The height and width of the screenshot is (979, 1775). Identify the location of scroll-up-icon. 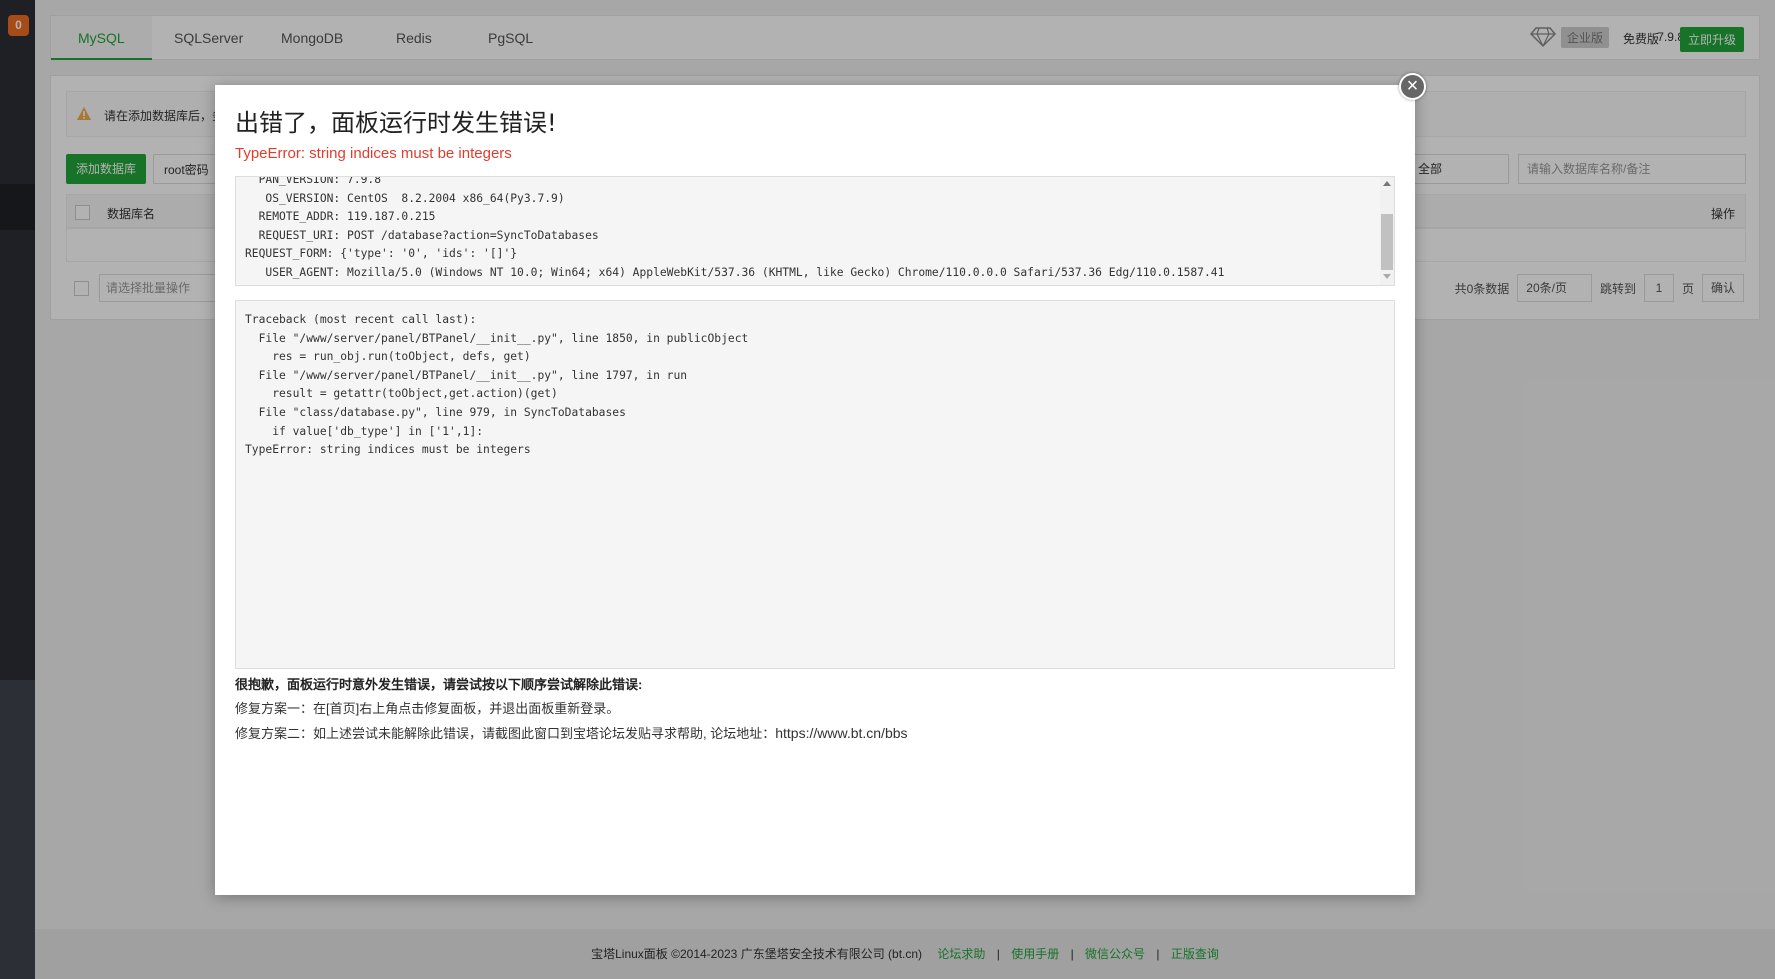
(1387, 183).